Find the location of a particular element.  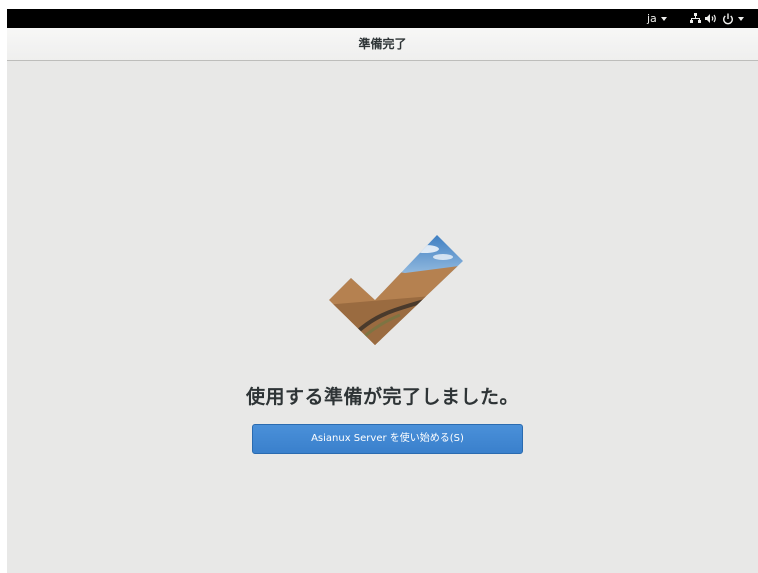

volume-icon is located at coordinates (710, 18).